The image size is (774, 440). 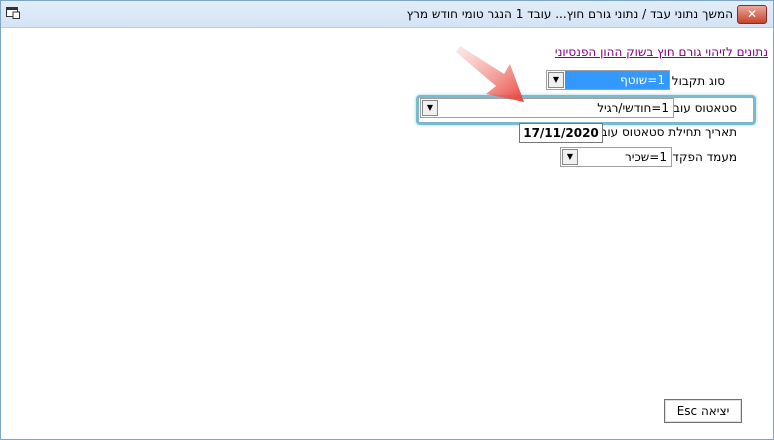 What do you see at coordinates (701, 108) in the screenshot?
I see `employee-status-label: סטאטוס עובד` at bounding box center [701, 108].